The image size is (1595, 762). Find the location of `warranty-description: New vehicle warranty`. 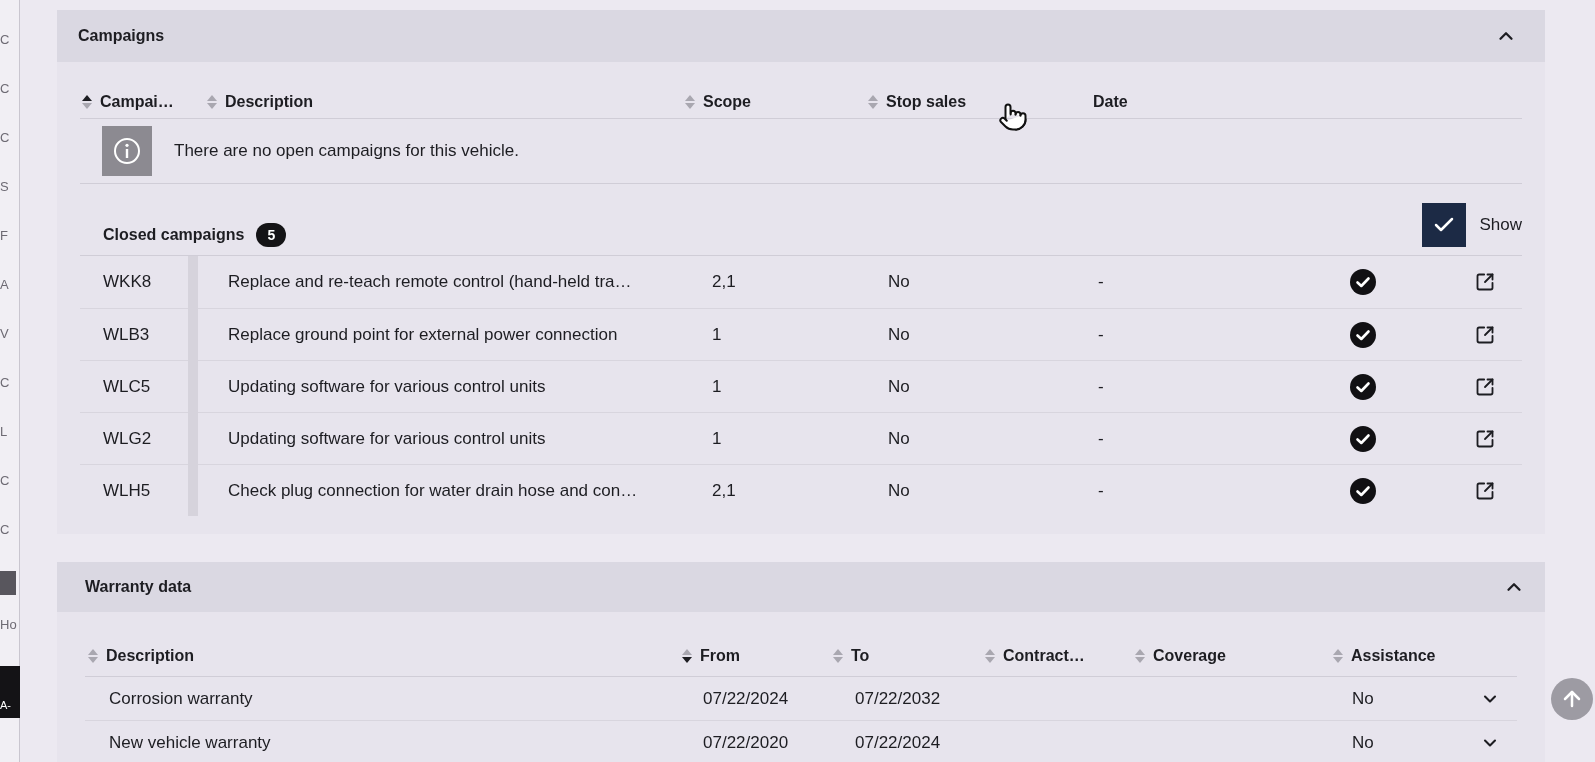

warranty-description: New vehicle warranty is located at coordinates (190, 742).